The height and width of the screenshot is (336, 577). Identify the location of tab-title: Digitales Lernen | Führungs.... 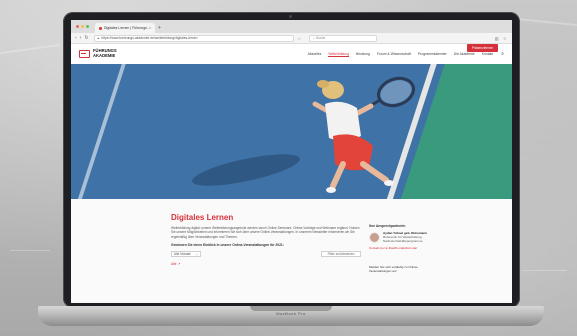
(126, 28).